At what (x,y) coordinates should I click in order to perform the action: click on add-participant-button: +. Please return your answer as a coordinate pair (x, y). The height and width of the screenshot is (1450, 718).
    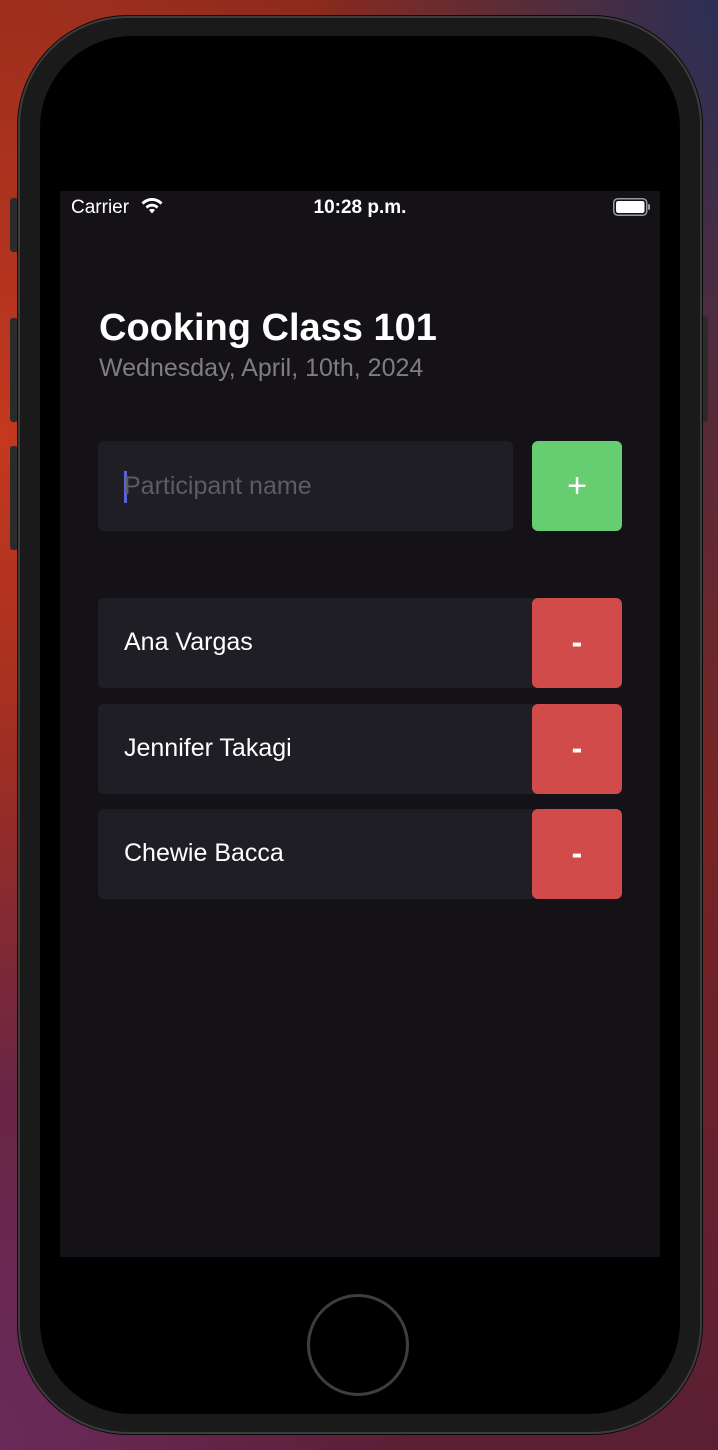
    Looking at the image, I should click on (577, 486).